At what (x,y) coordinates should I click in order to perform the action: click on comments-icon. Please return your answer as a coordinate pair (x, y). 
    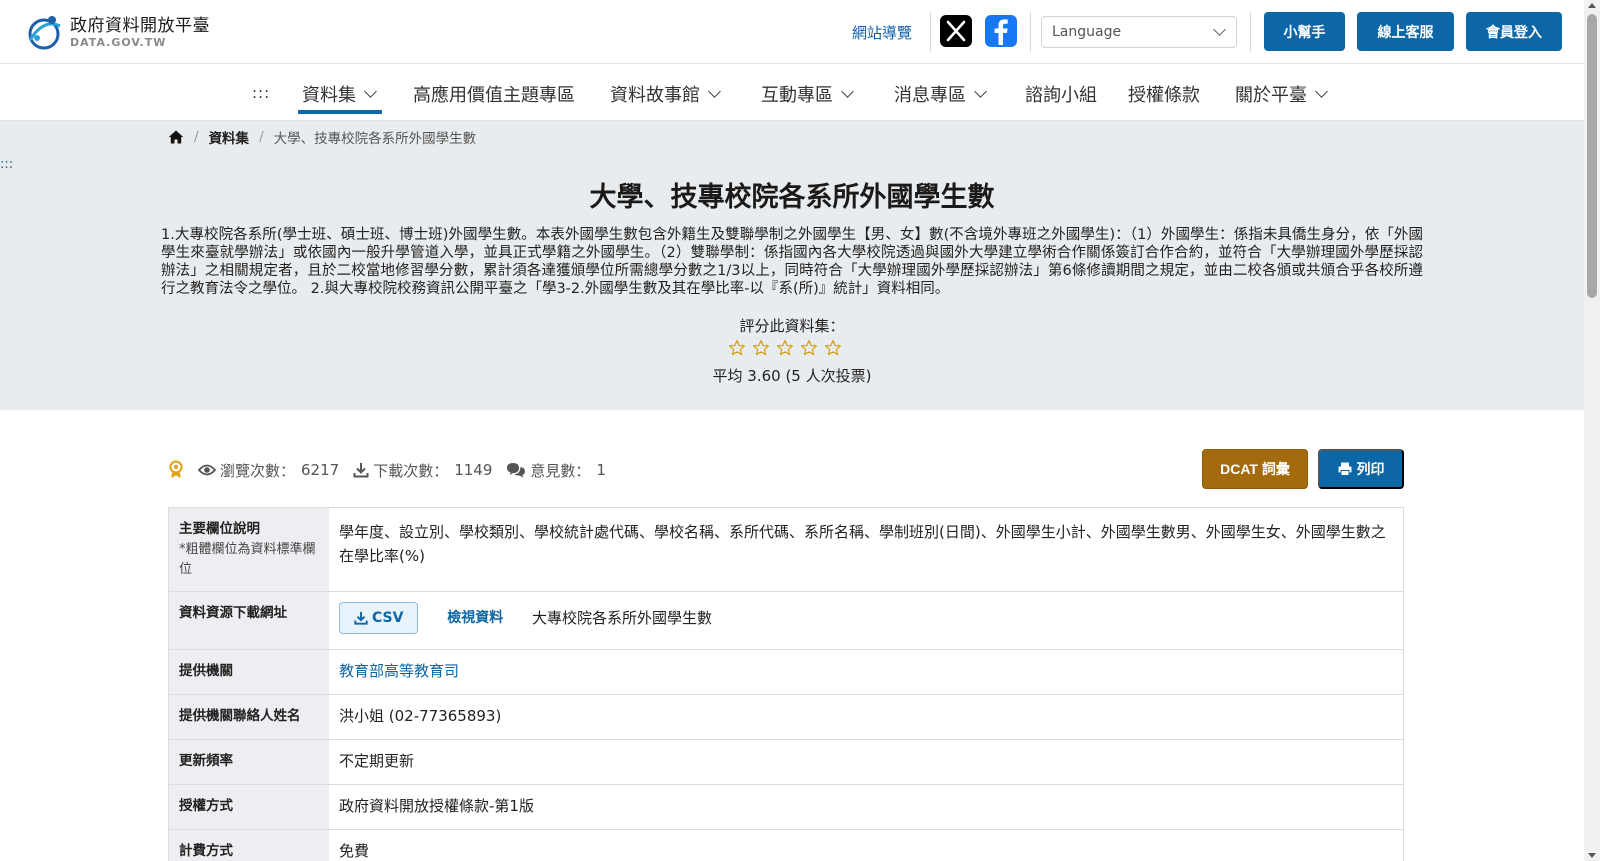
    Looking at the image, I should click on (516, 470).